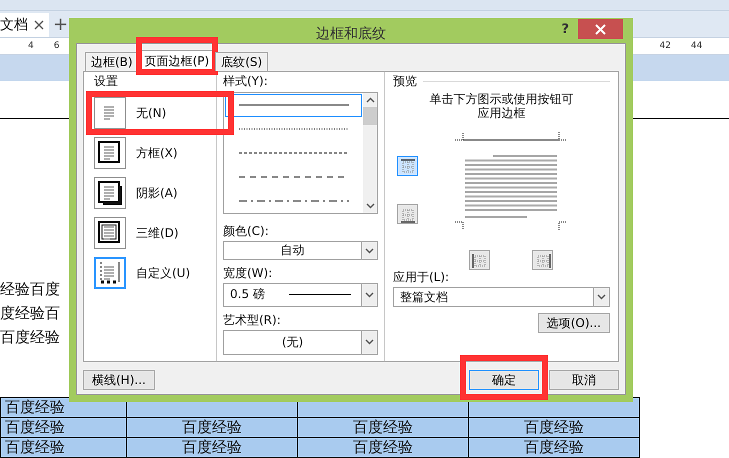 The image size is (729, 458). Describe the element at coordinates (502, 106) in the screenshot. I see `preview-hint: 单击下方图示或使用按钮可应用边框` at that location.